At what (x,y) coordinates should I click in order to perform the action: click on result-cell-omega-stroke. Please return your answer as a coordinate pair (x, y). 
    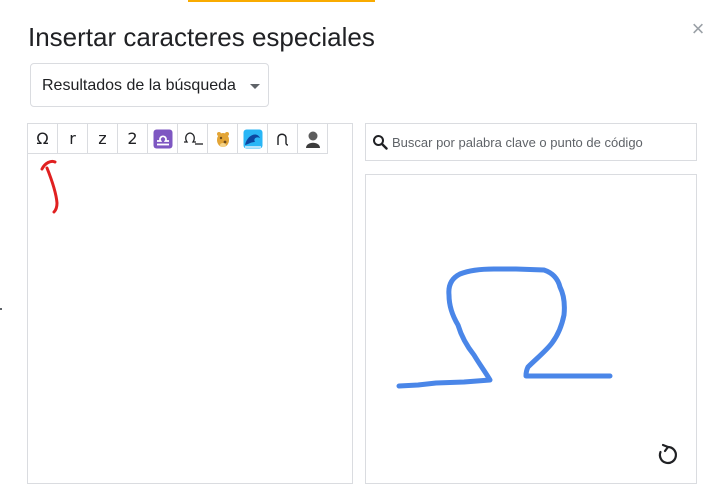
    Looking at the image, I should click on (193, 139).